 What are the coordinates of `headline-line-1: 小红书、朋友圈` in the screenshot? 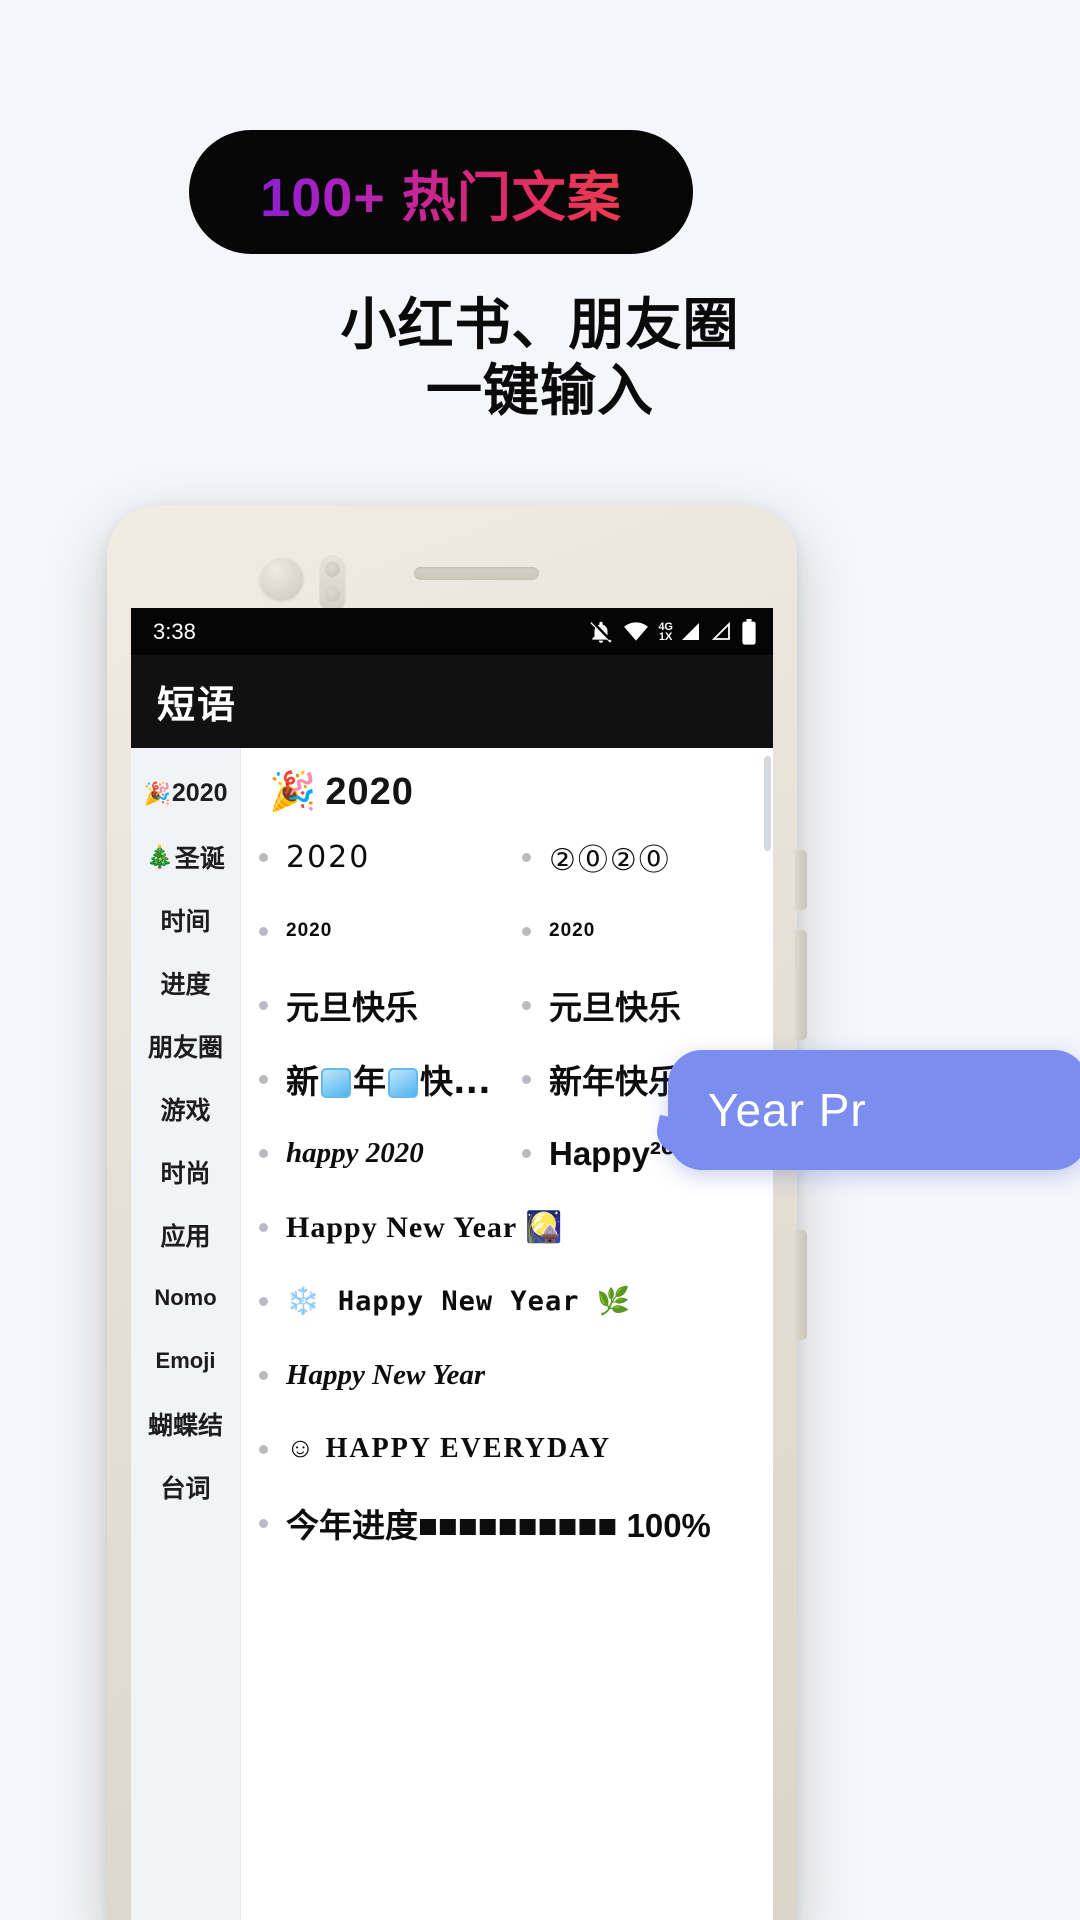 It's located at (540, 324).